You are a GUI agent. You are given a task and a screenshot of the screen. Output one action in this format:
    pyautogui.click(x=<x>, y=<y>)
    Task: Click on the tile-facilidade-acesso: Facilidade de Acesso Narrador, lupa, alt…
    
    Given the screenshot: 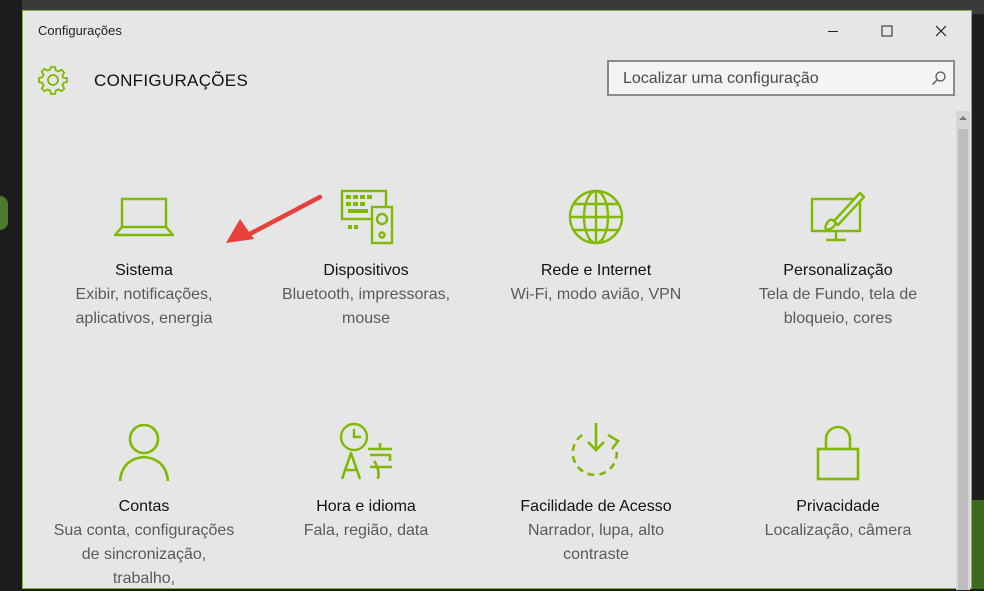 What is the action you would take?
    pyautogui.click(x=596, y=494)
    